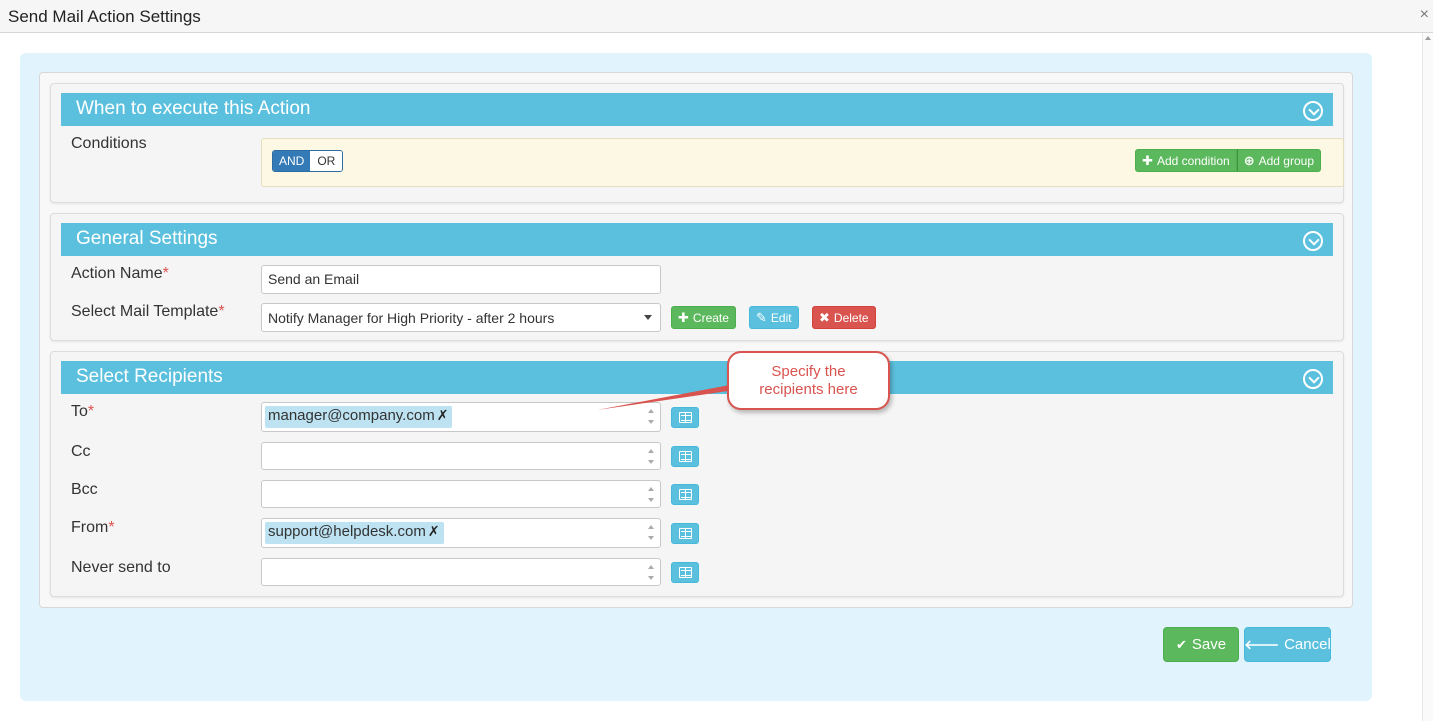  I want to click on to-address-book-button, so click(685, 417).